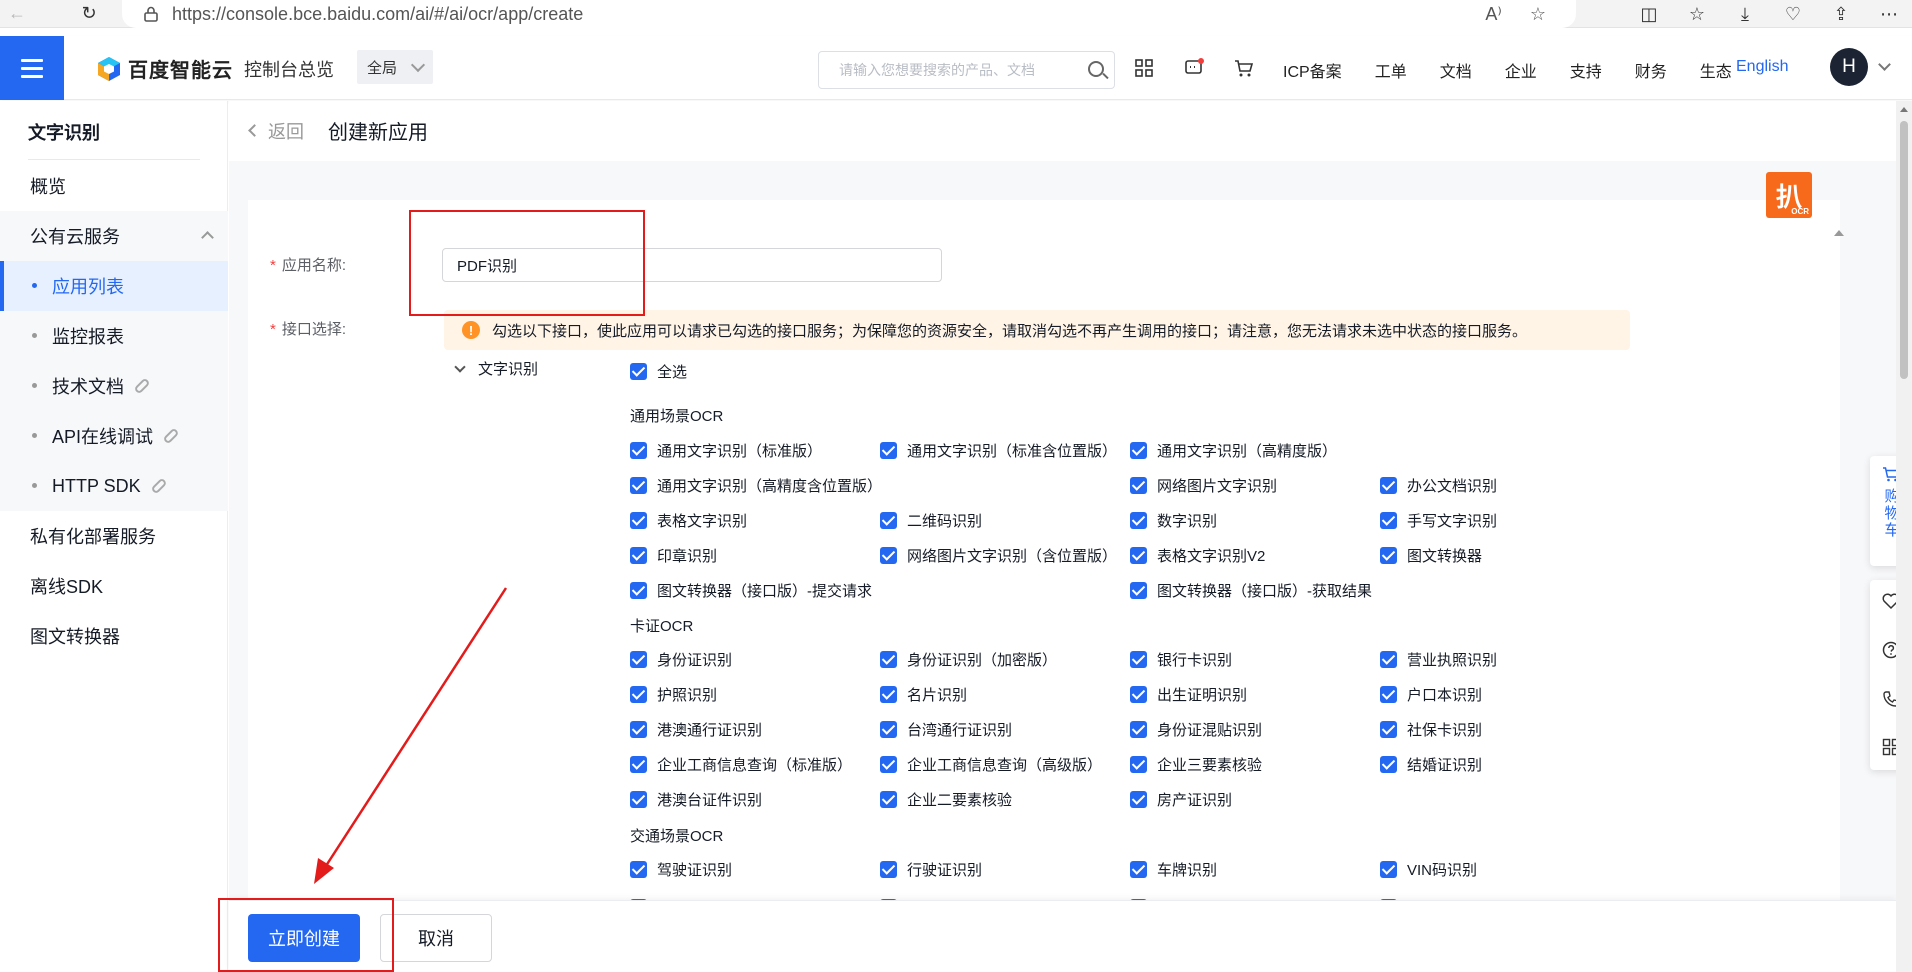 This screenshot has width=1912, height=972. What do you see at coordinates (114, 286) in the screenshot?
I see `sidebar-item-app-list: 应用列表` at bounding box center [114, 286].